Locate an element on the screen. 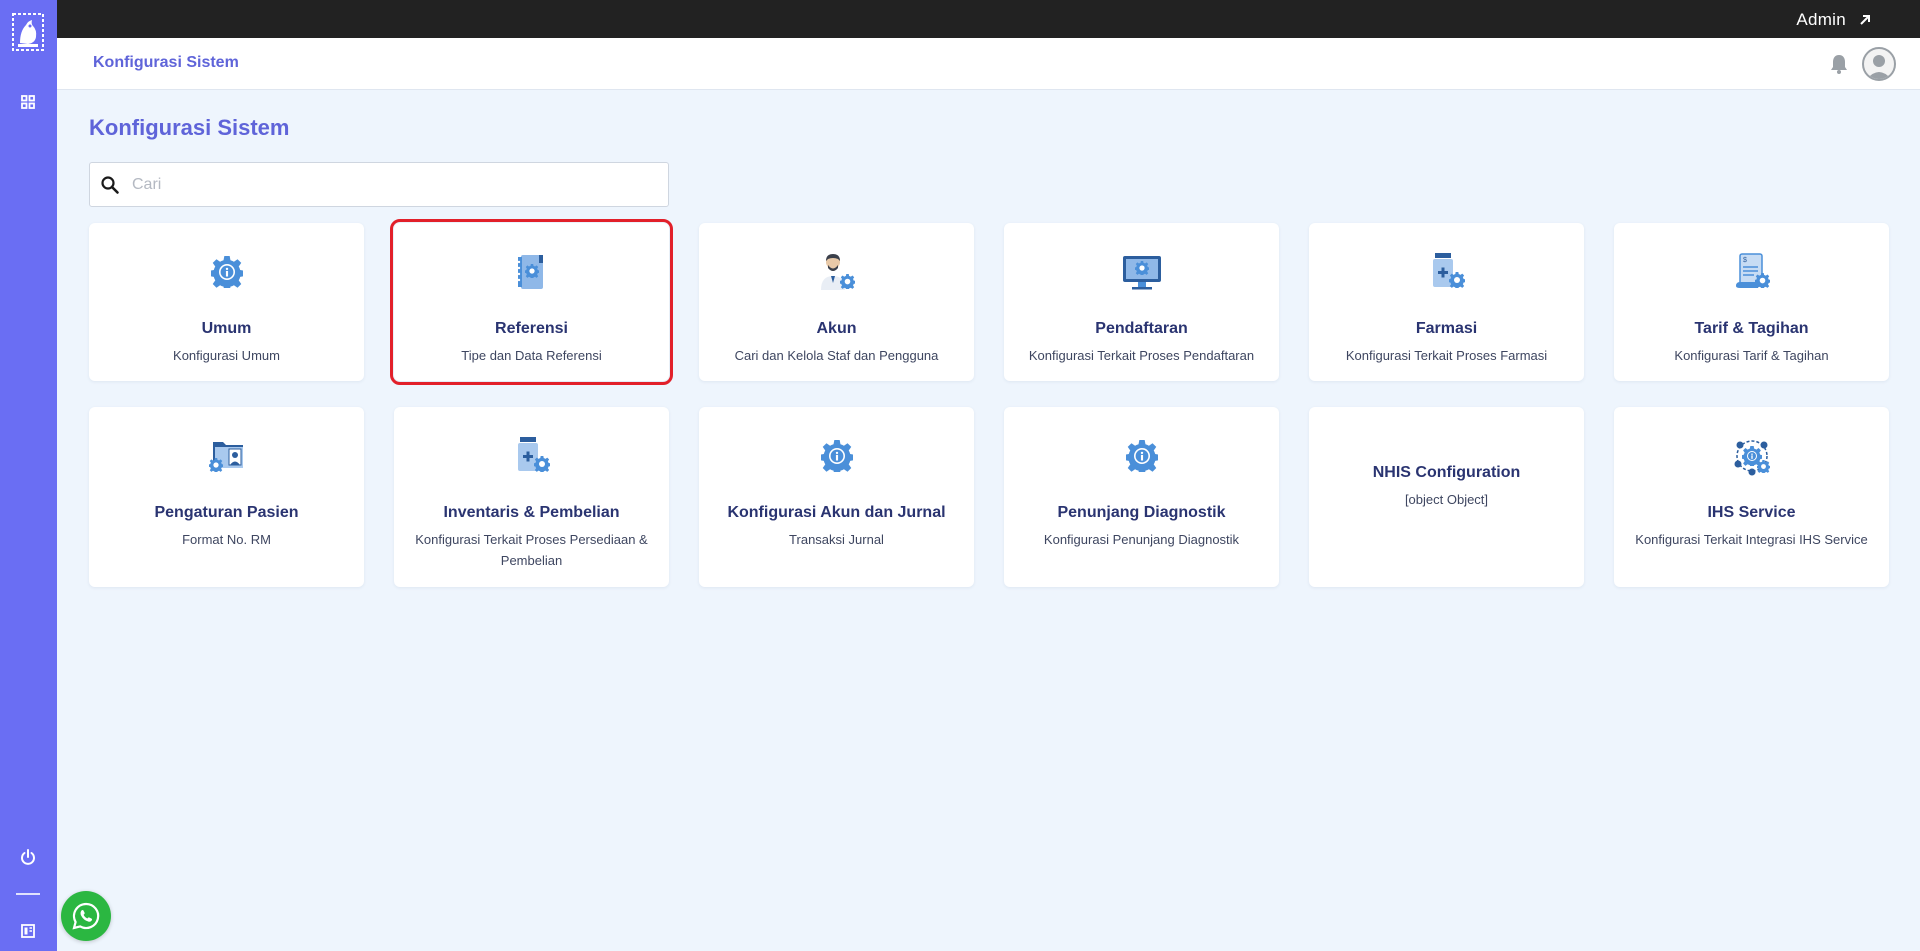  card-title: Pengaturan Pasien is located at coordinates (226, 512).